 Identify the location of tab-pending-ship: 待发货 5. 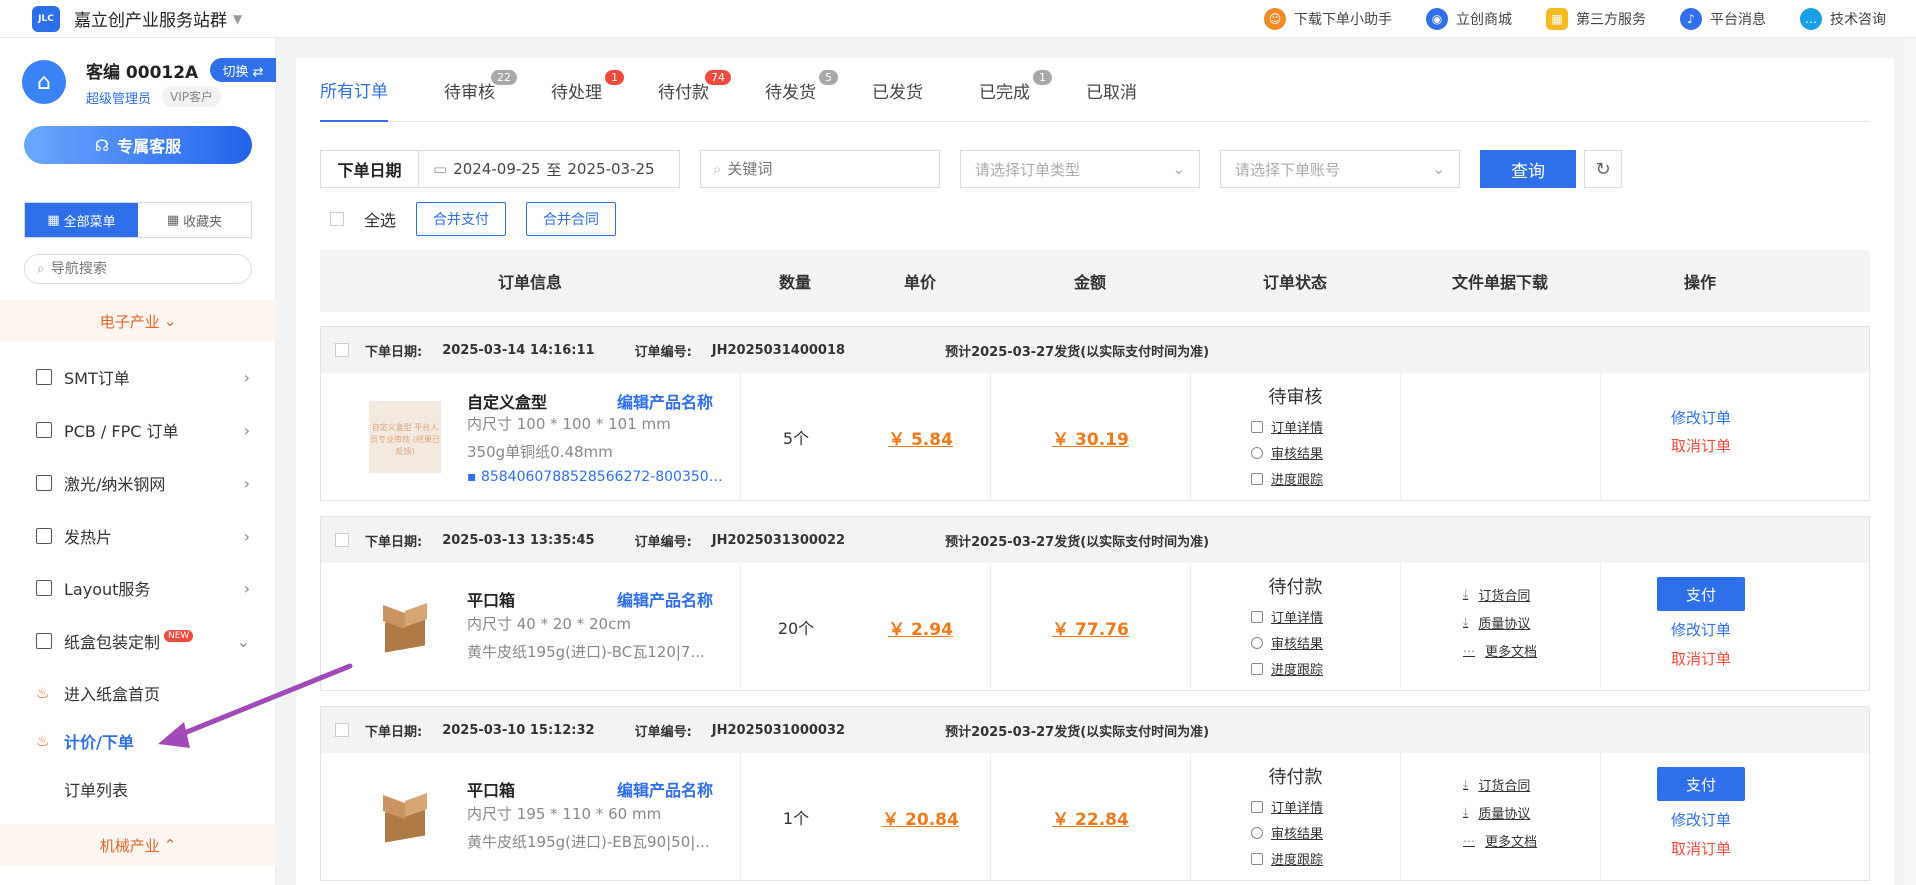
(801, 90).